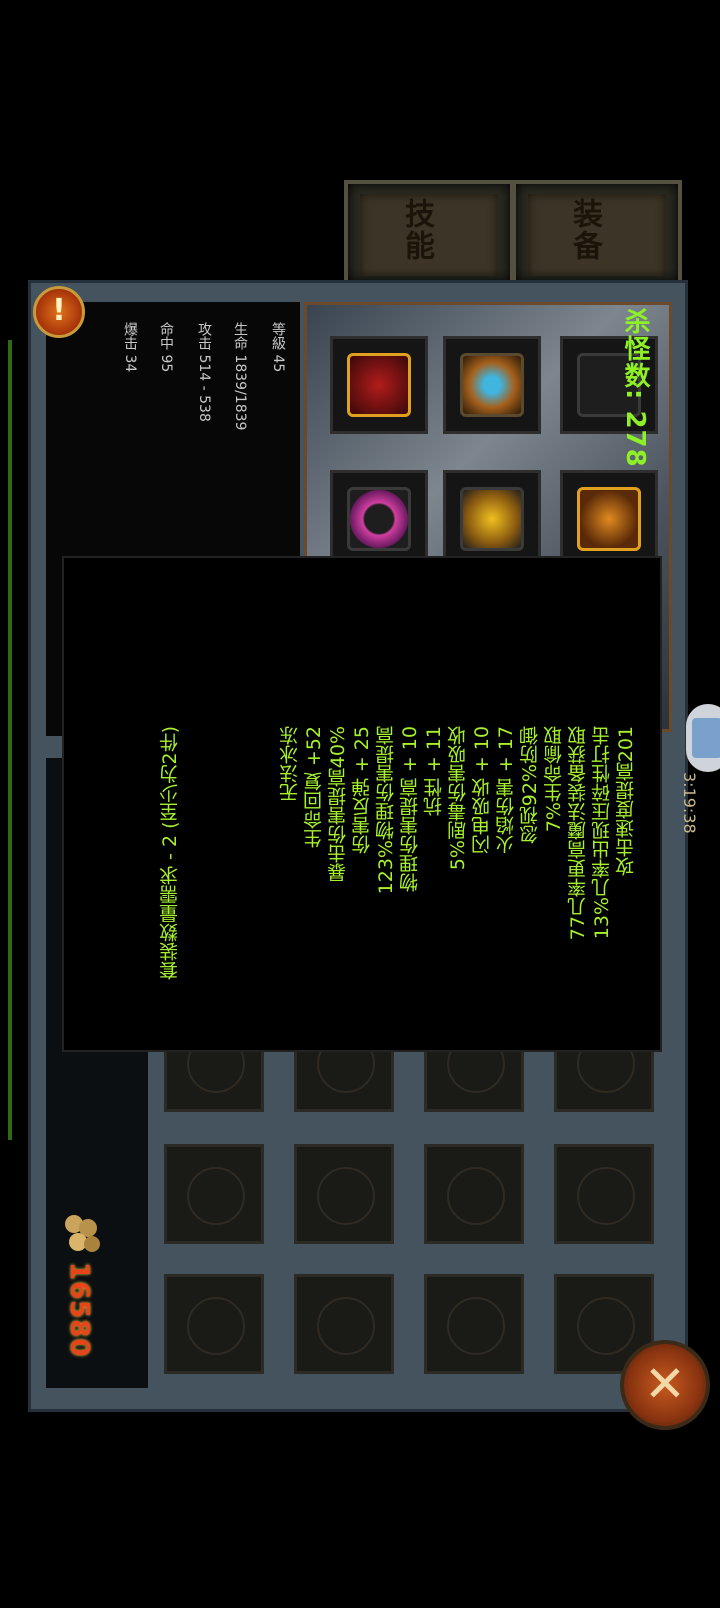 Image resolution: width=720 pixels, height=1608 pixels. I want to click on tooltip-line: 物理伤害提高 + 10, so click(410, 809).